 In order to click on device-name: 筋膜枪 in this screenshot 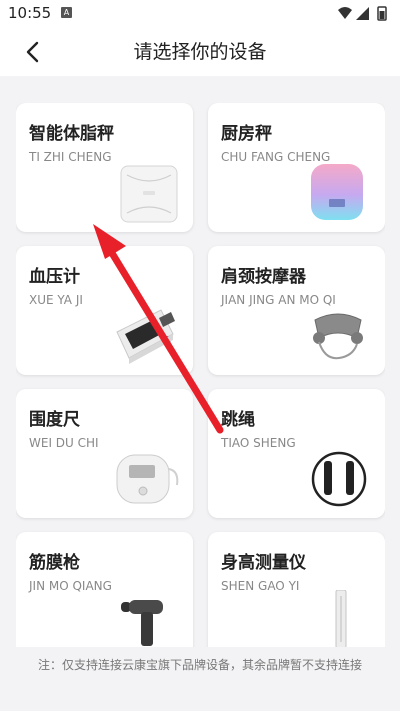, I will do `click(54, 563)`.